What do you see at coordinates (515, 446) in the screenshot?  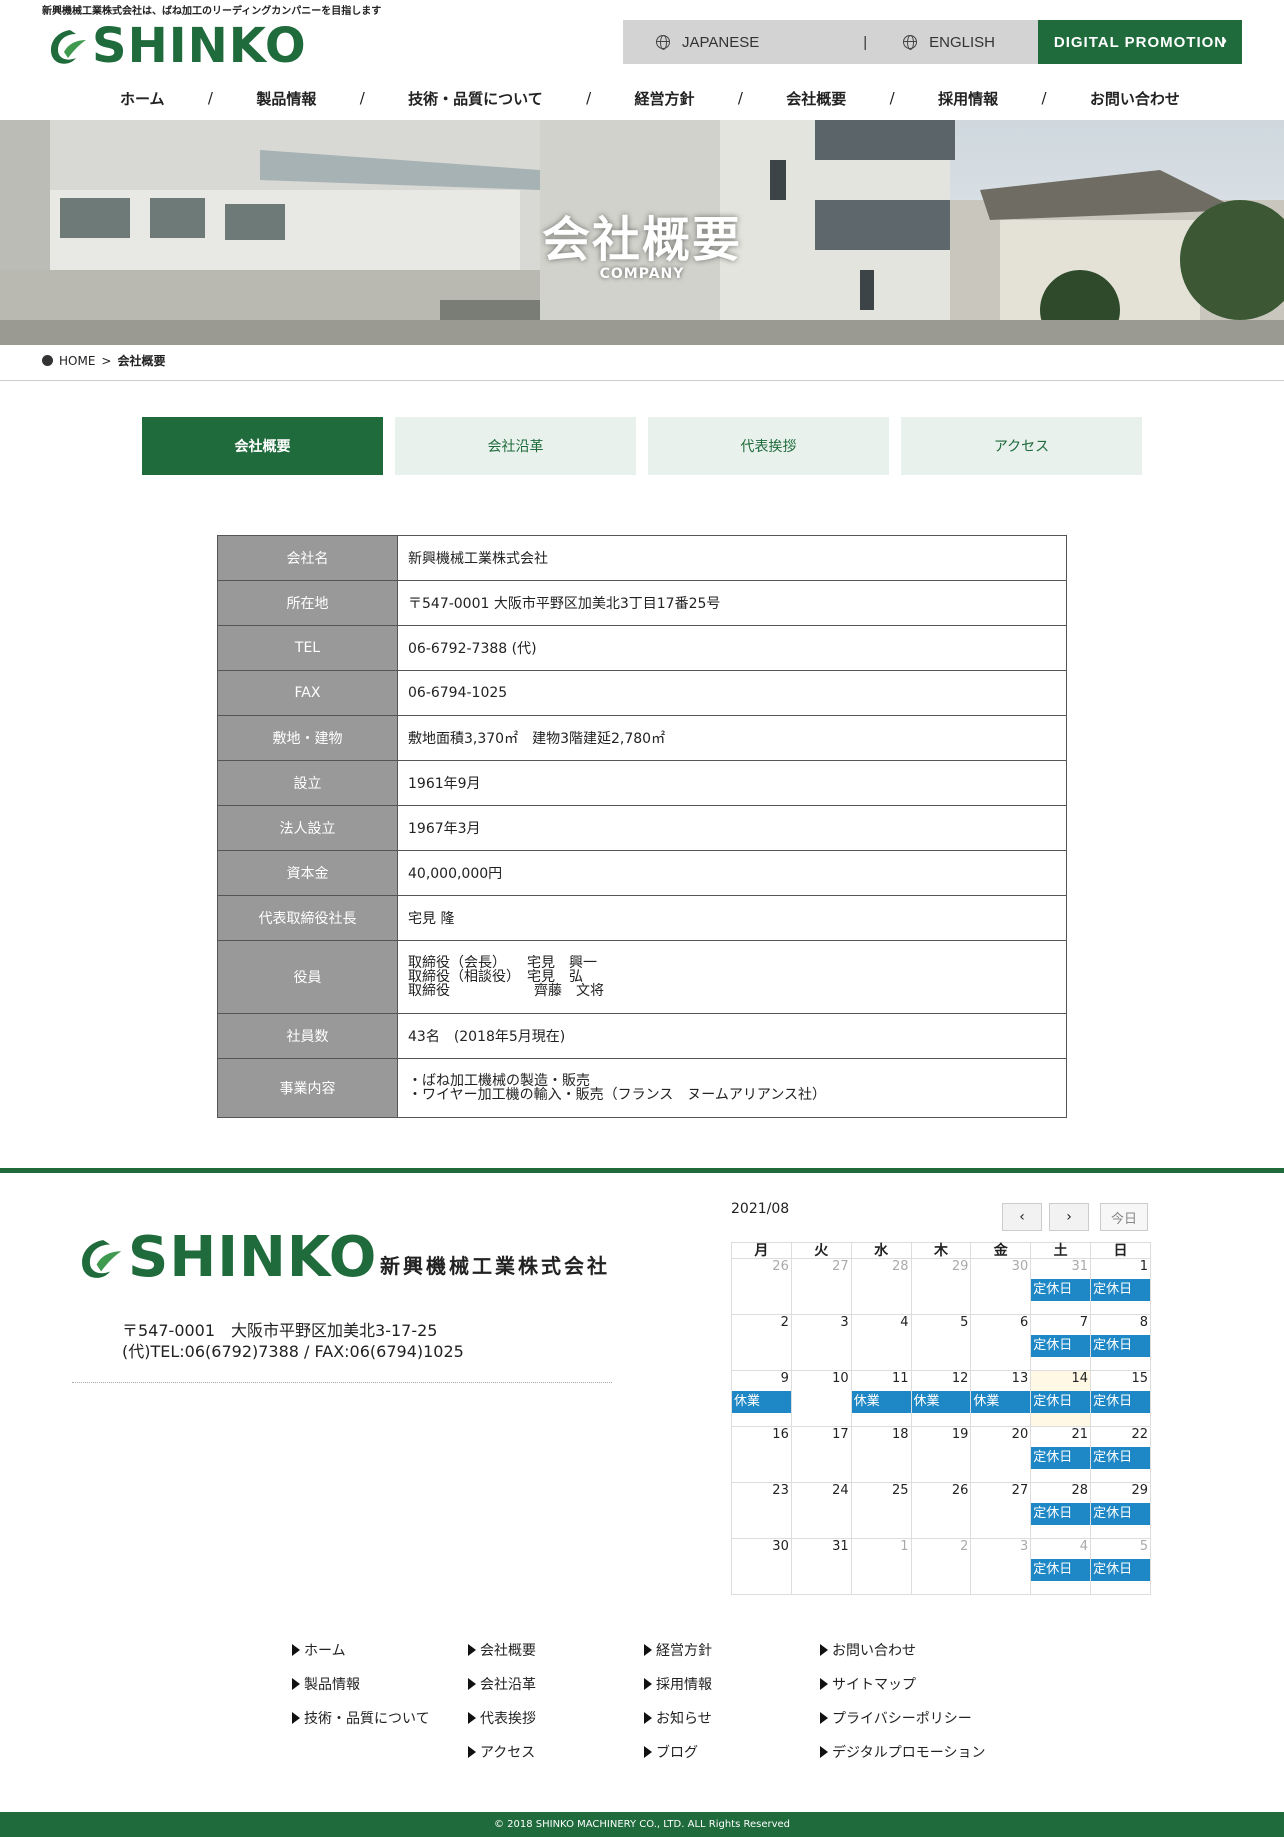 I see `tab-history: 会社沿革` at bounding box center [515, 446].